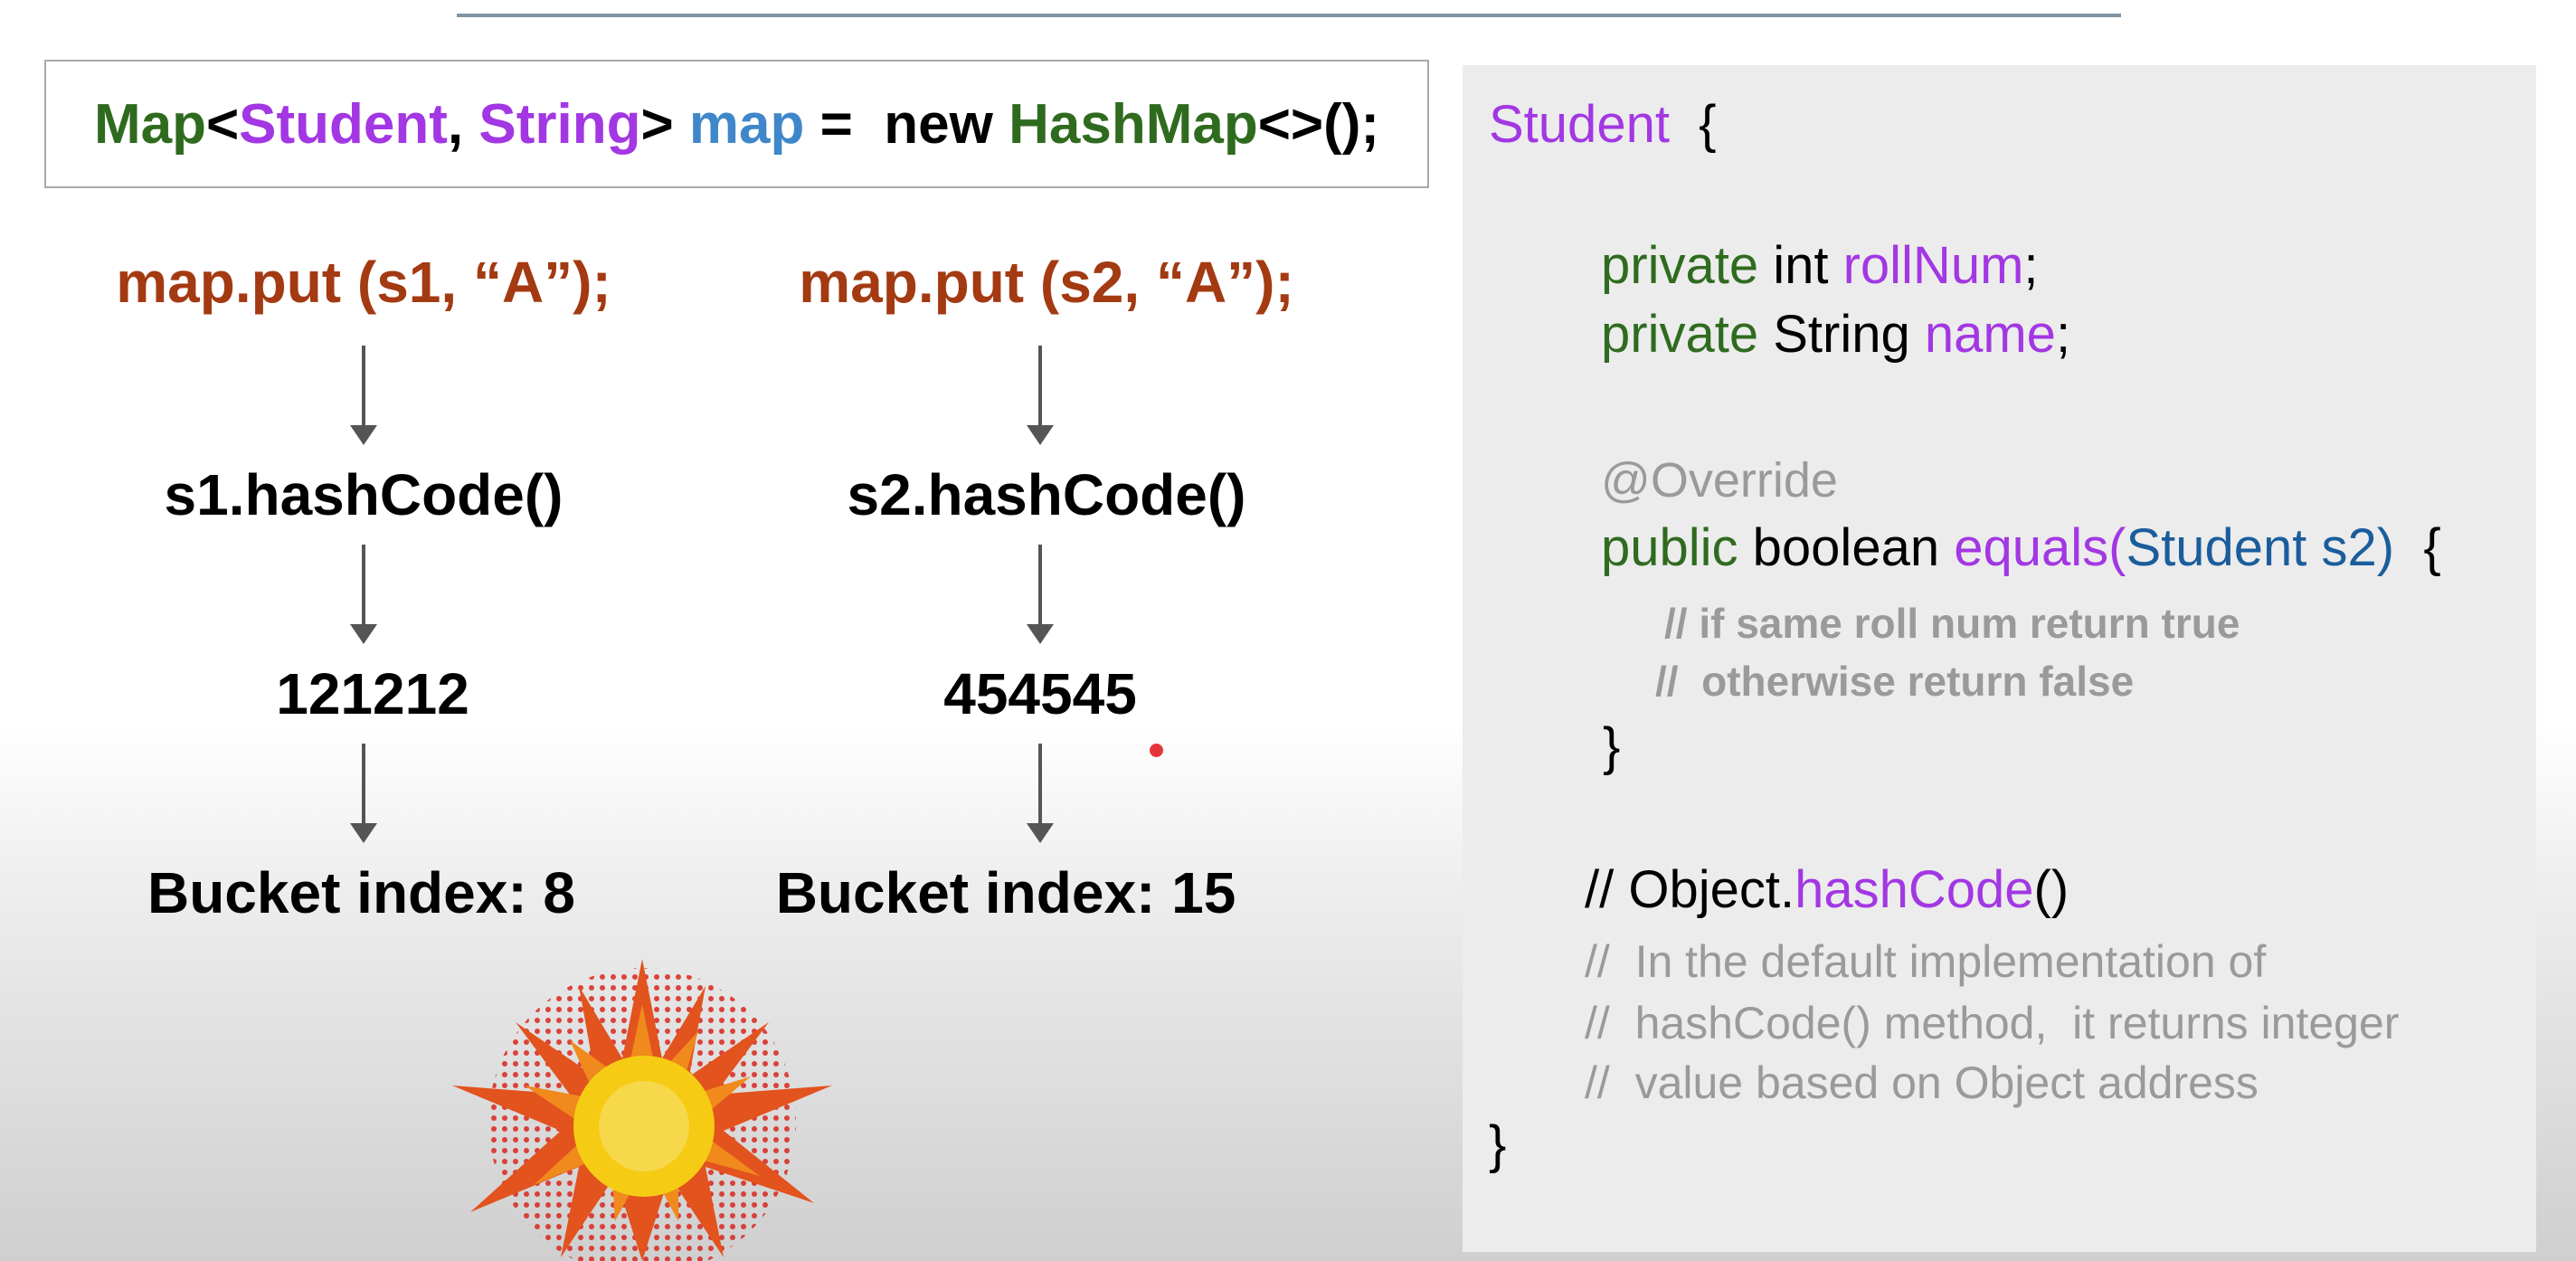 This screenshot has width=2576, height=1261. What do you see at coordinates (222, 124) in the screenshot?
I see `generic-open: <` at bounding box center [222, 124].